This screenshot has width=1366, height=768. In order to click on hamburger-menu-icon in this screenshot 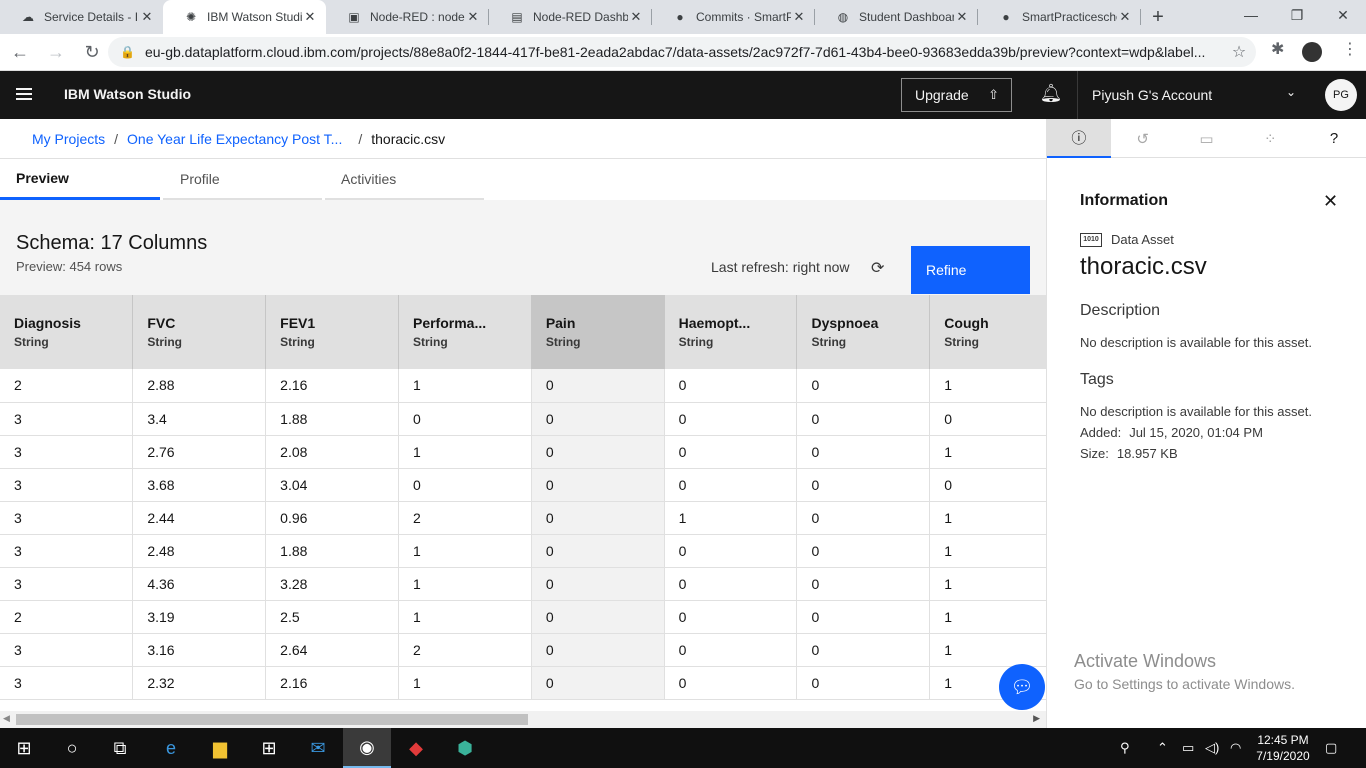, I will do `click(24, 95)`.